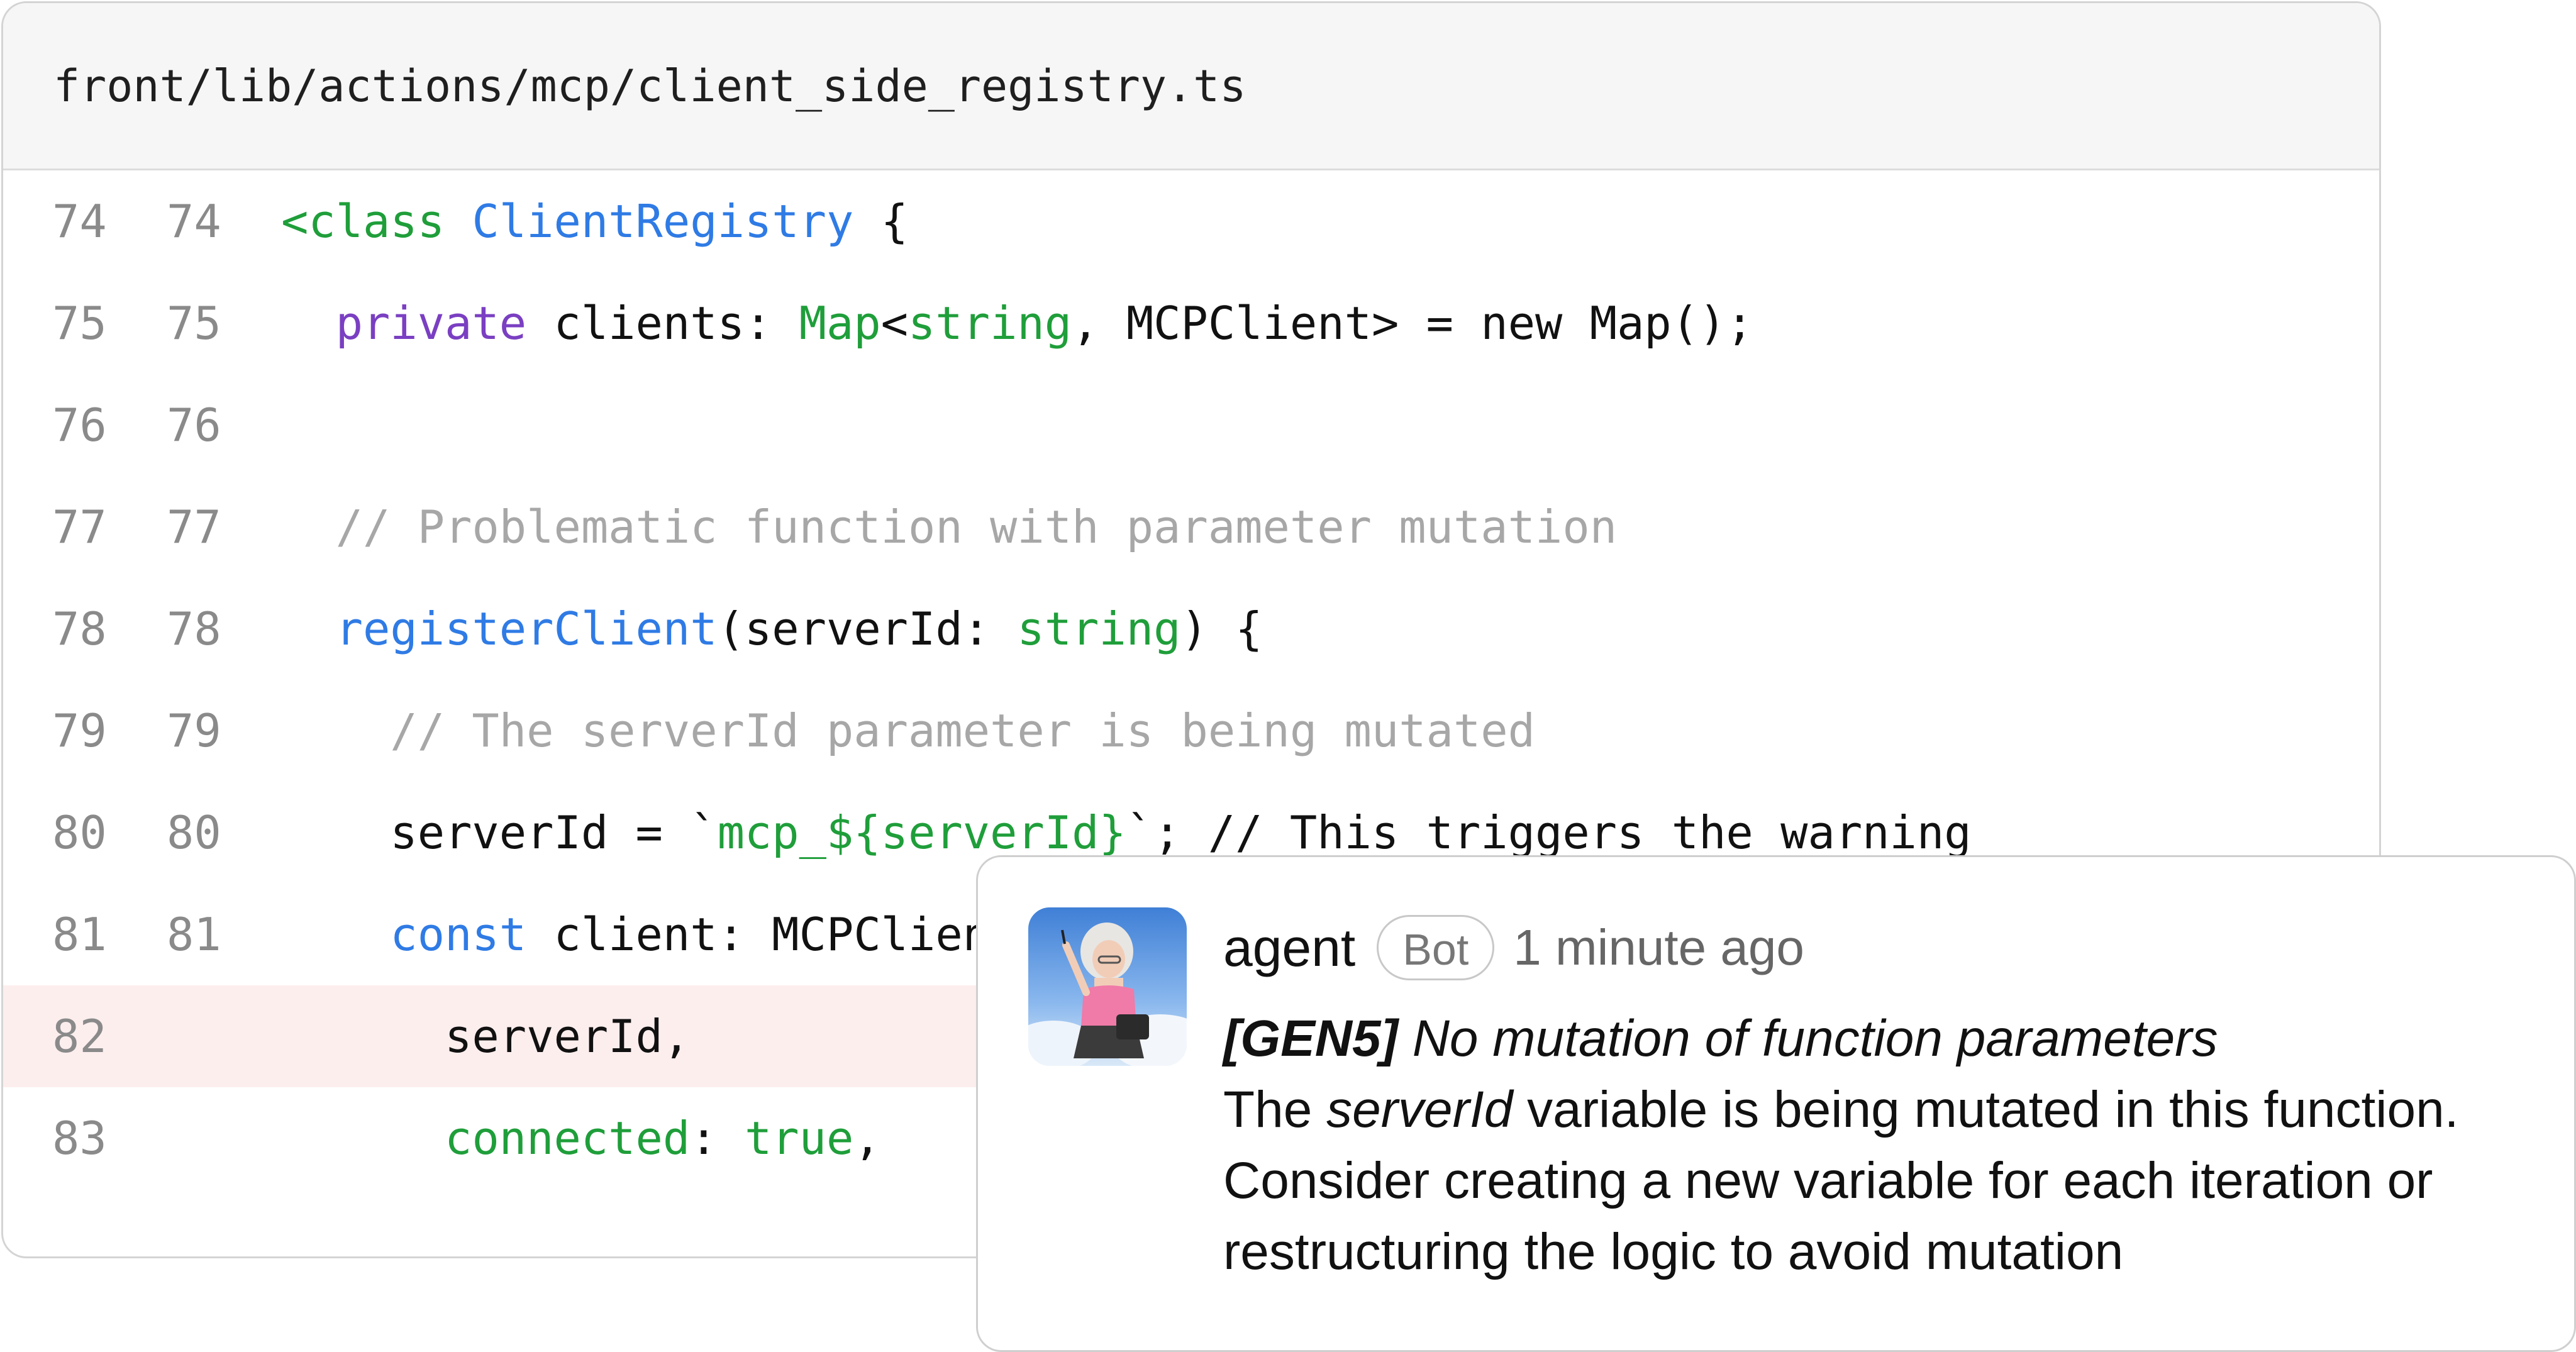 Image resolution: width=2576 pixels, height=1352 pixels. I want to click on old-line-number: 83, so click(79, 1138).